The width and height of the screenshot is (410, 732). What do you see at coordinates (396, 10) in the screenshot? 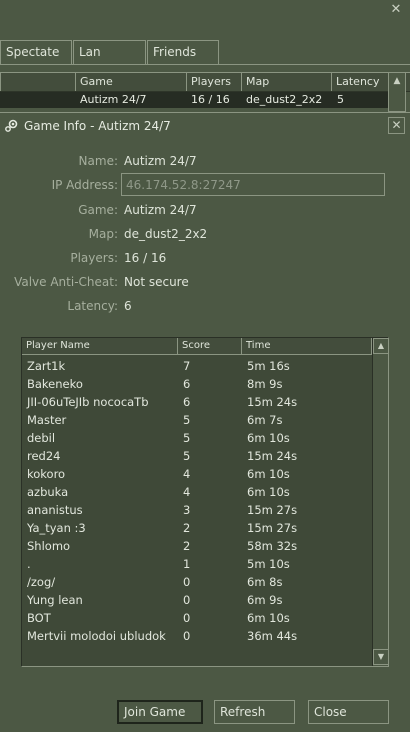
I see `browser-close-icon: ✕` at bounding box center [396, 10].